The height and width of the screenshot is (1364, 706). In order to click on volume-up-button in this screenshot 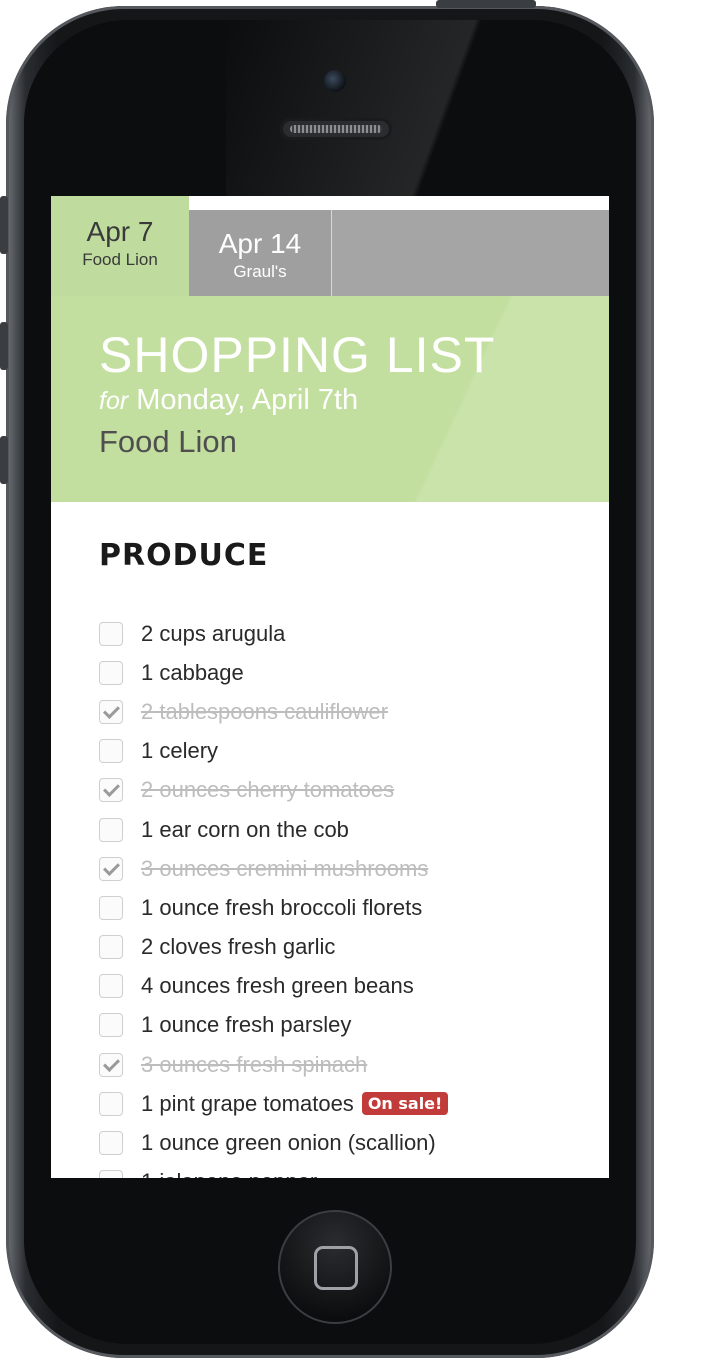, I will do `click(4, 346)`.